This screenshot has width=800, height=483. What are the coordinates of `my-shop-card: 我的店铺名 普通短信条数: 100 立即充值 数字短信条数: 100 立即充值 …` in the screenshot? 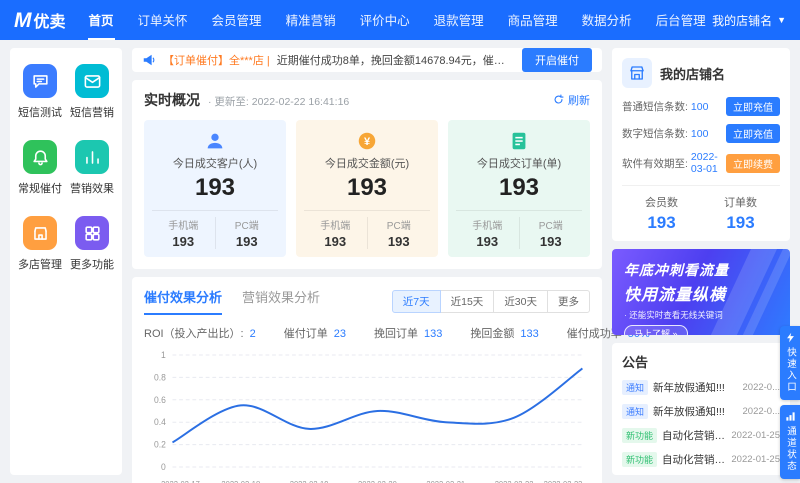 It's located at (701, 144).